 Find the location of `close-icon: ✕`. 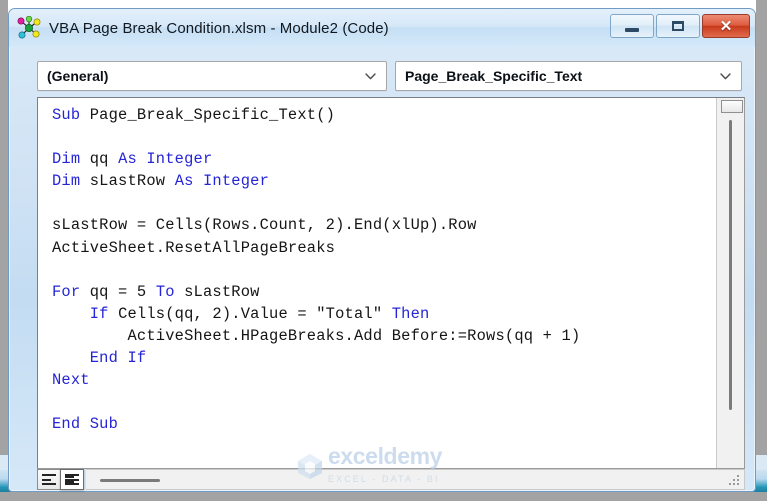

close-icon: ✕ is located at coordinates (726, 26).